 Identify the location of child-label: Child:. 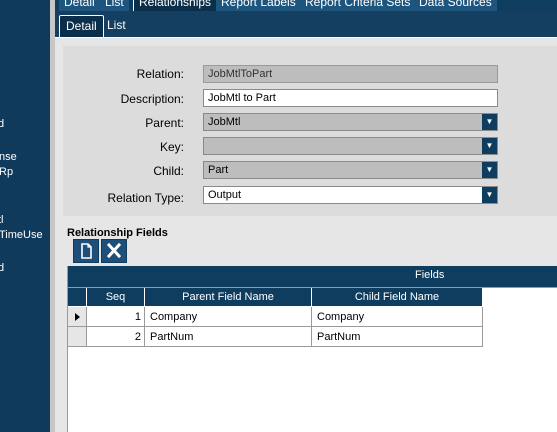
(168, 171).